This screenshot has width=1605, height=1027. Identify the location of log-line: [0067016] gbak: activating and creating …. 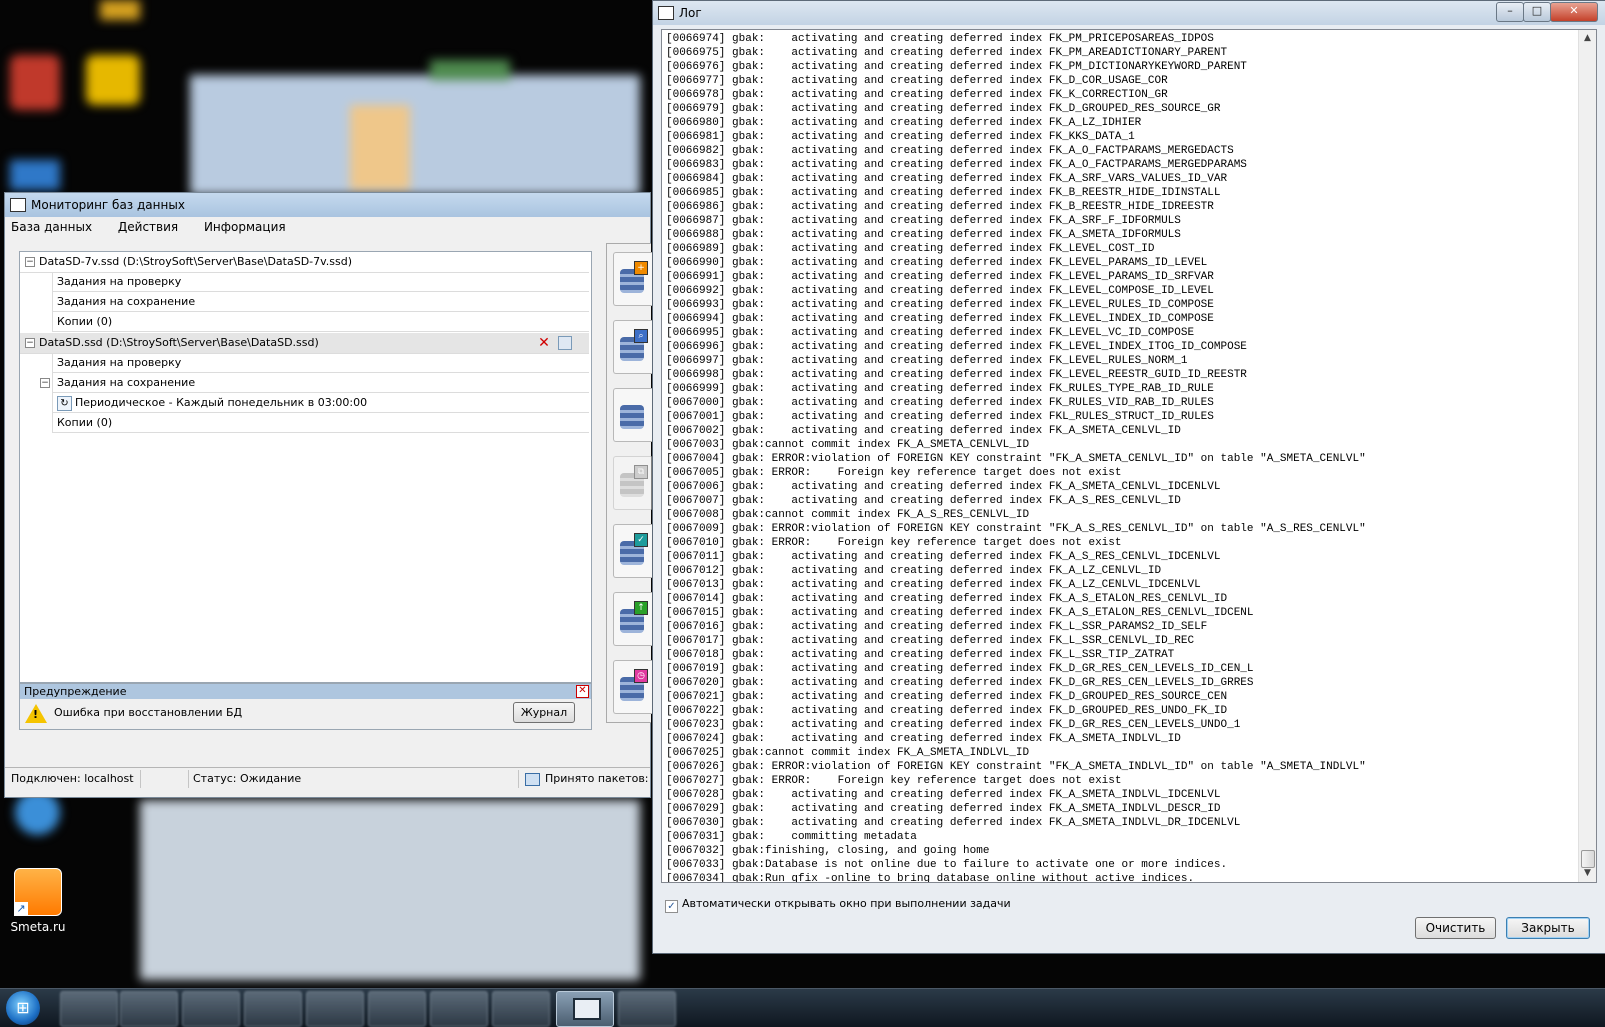
(937, 627).